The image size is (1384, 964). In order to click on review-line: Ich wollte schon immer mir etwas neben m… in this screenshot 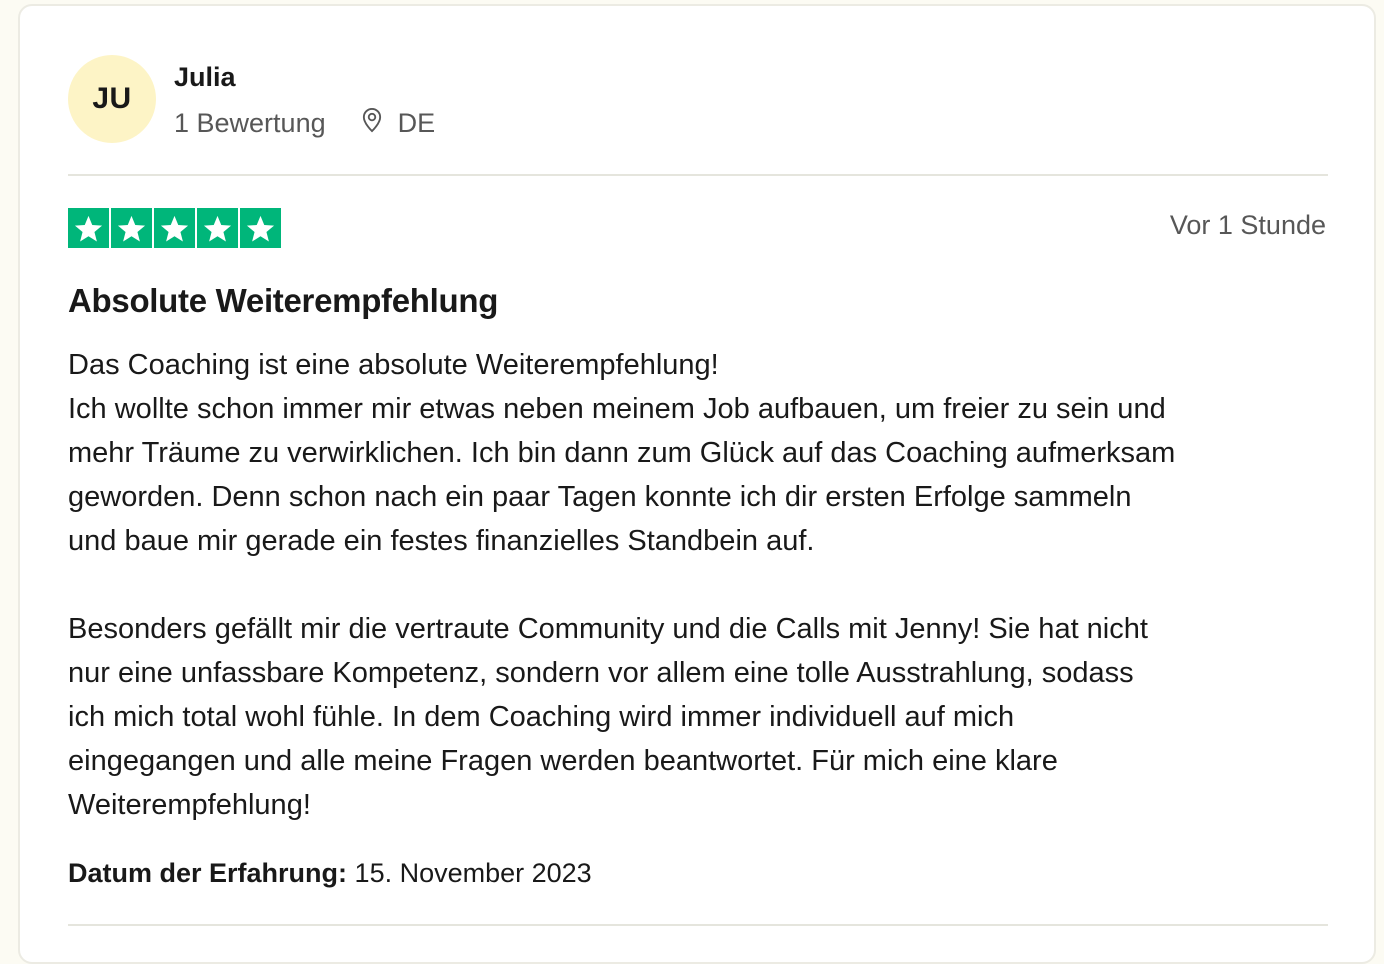, I will do `click(617, 409)`.